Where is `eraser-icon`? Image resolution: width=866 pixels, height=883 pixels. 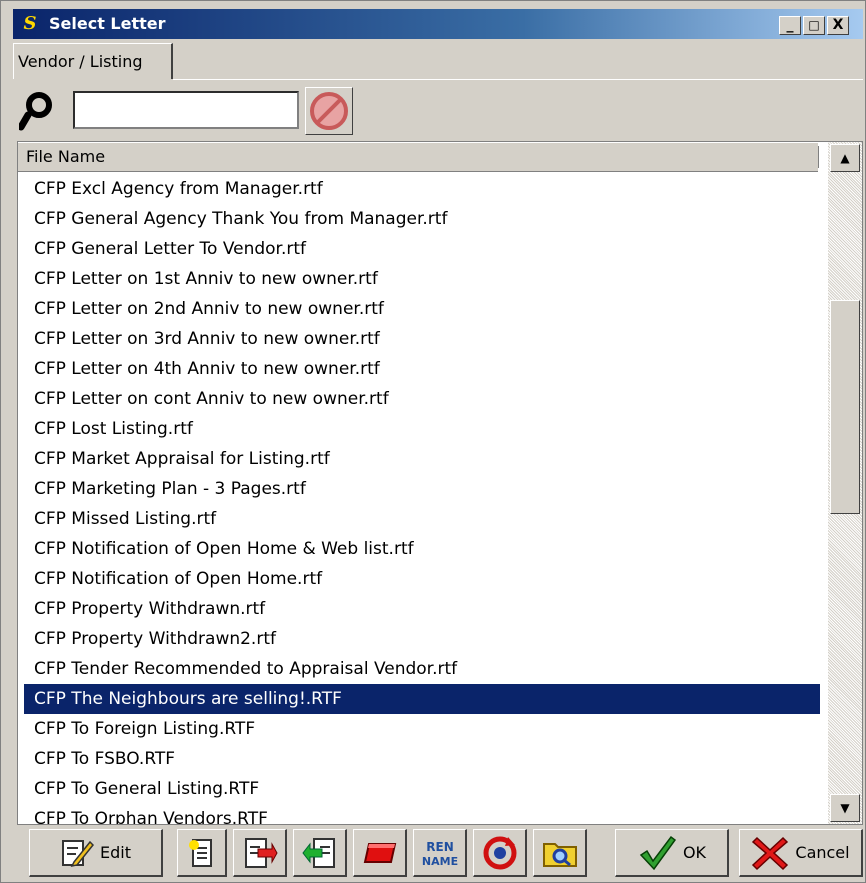 eraser-icon is located at coordinates (379, 852).